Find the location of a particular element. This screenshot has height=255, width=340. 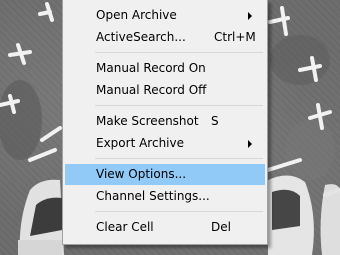

menu-item-label: Export Archive is located at coordinates (140, 143).